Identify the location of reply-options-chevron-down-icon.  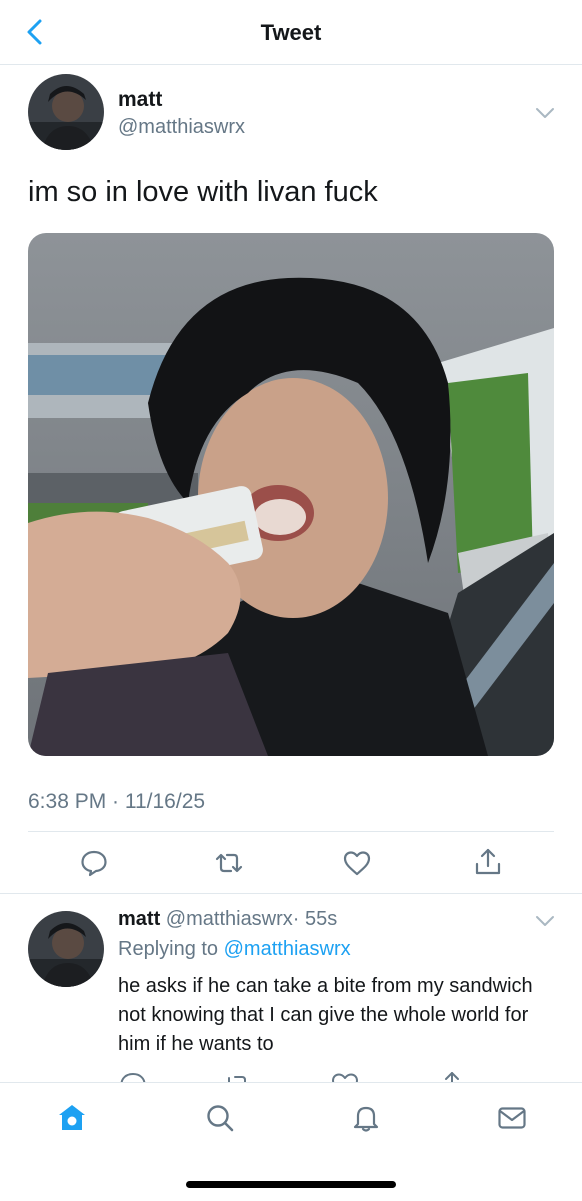
(545, 921).